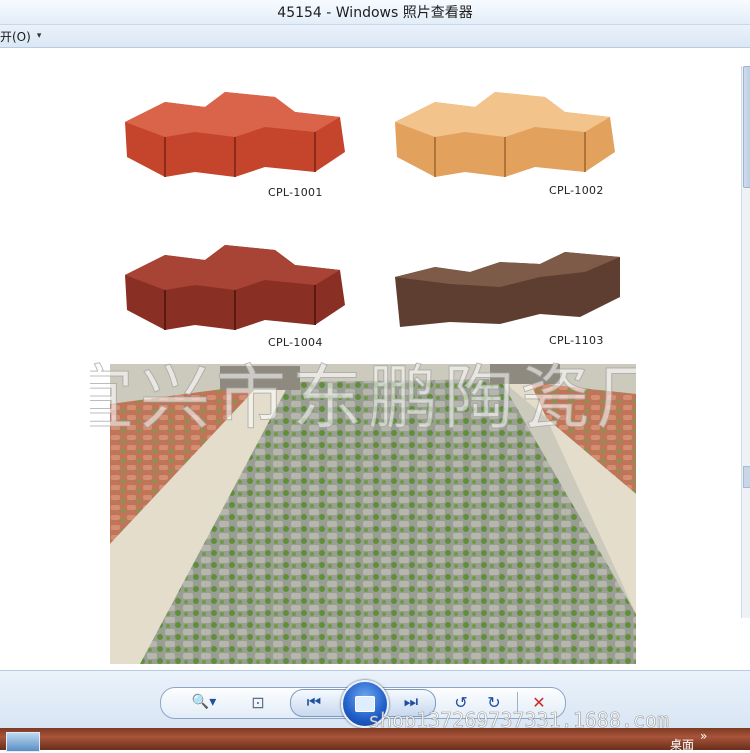 The width and height of the screenshot is (750, 753). I want to click on previous-icon: ⏮, so click(314, 701).